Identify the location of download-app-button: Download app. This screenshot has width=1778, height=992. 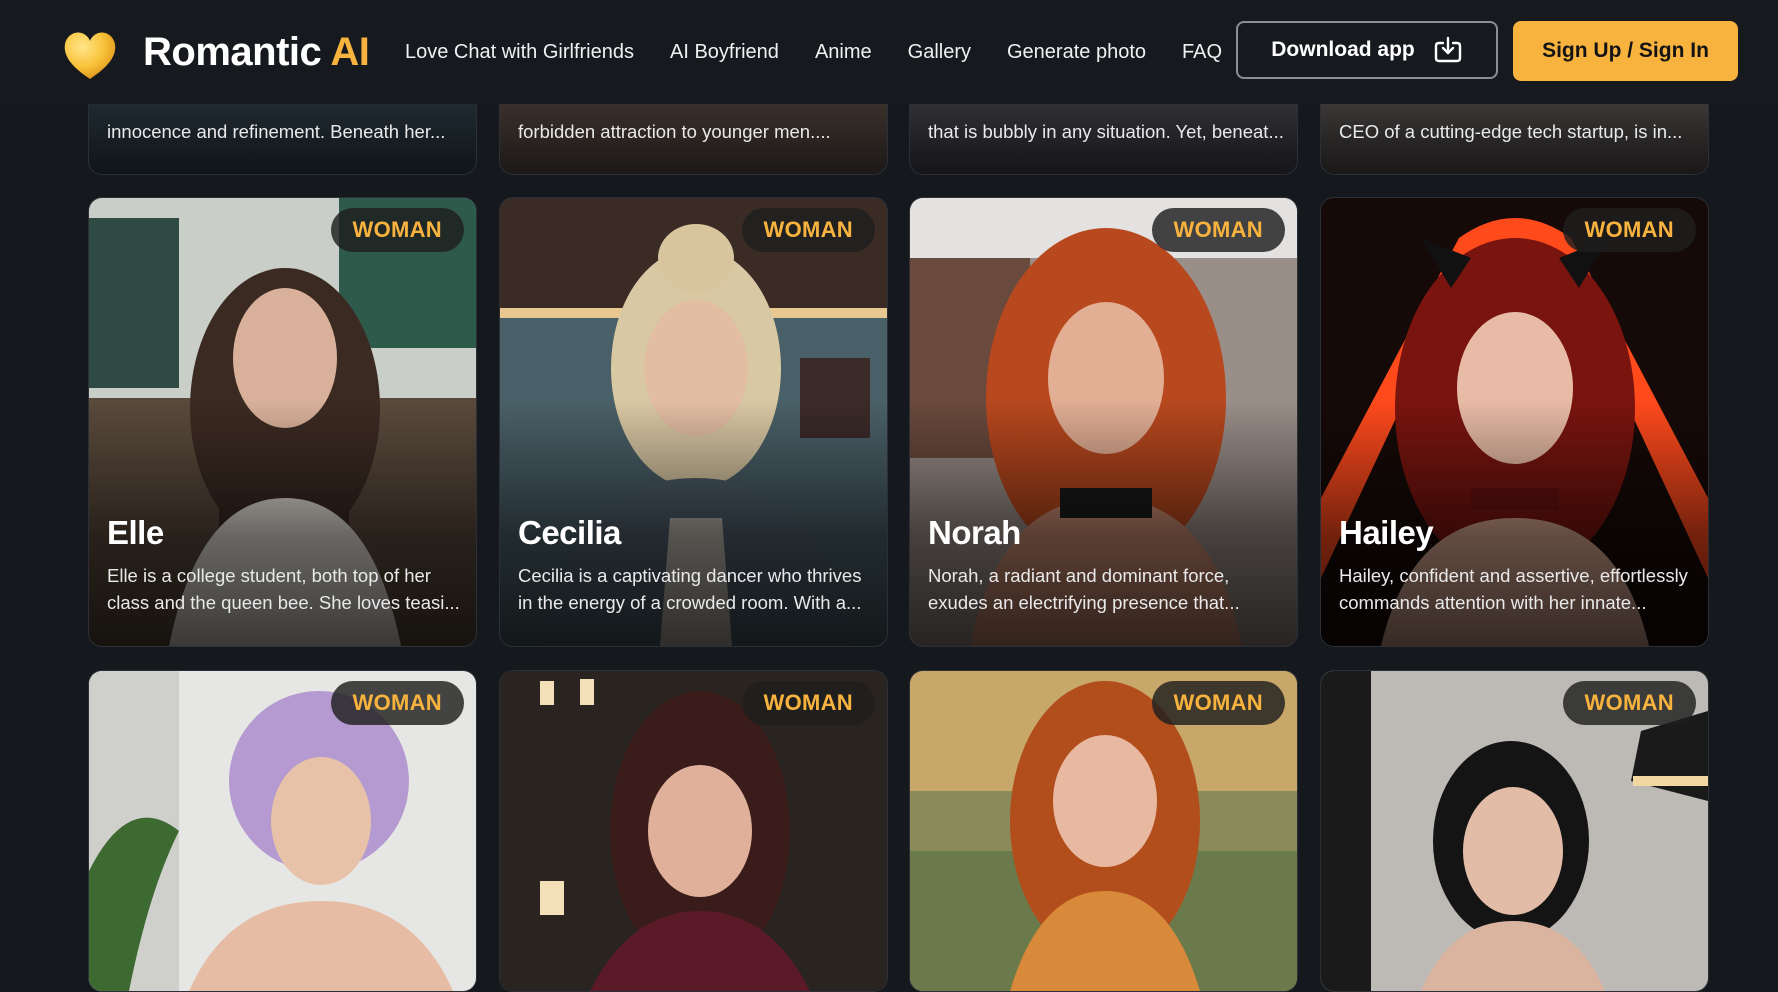
(1367, 50).